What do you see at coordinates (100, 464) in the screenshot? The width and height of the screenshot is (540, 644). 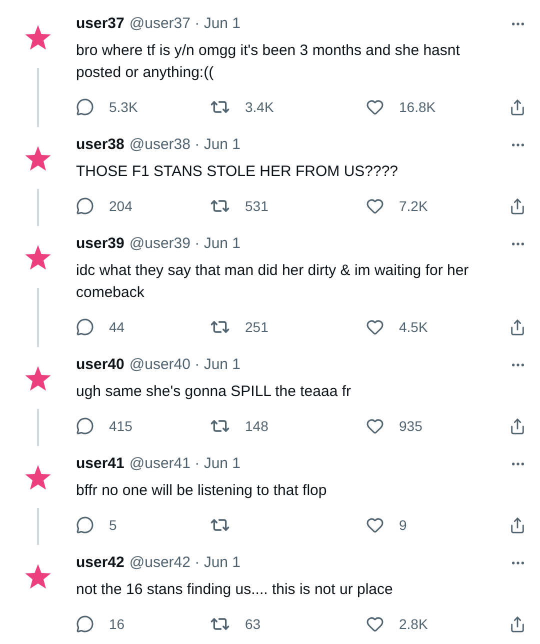 I see `display-name: user41` at bounding box center [100, 464].